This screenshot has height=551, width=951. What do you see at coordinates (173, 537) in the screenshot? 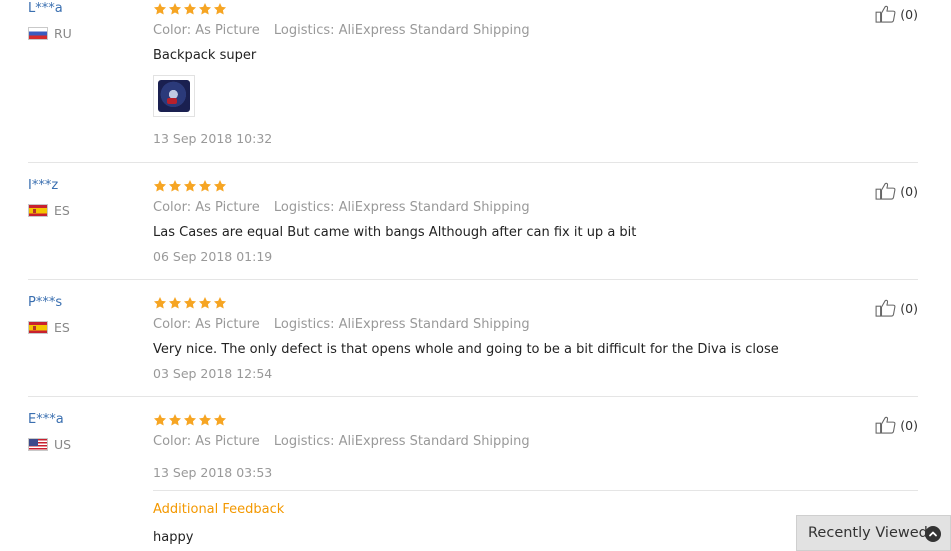
I see `additional-feedback-text: happy` at bounding box center [173, 537].